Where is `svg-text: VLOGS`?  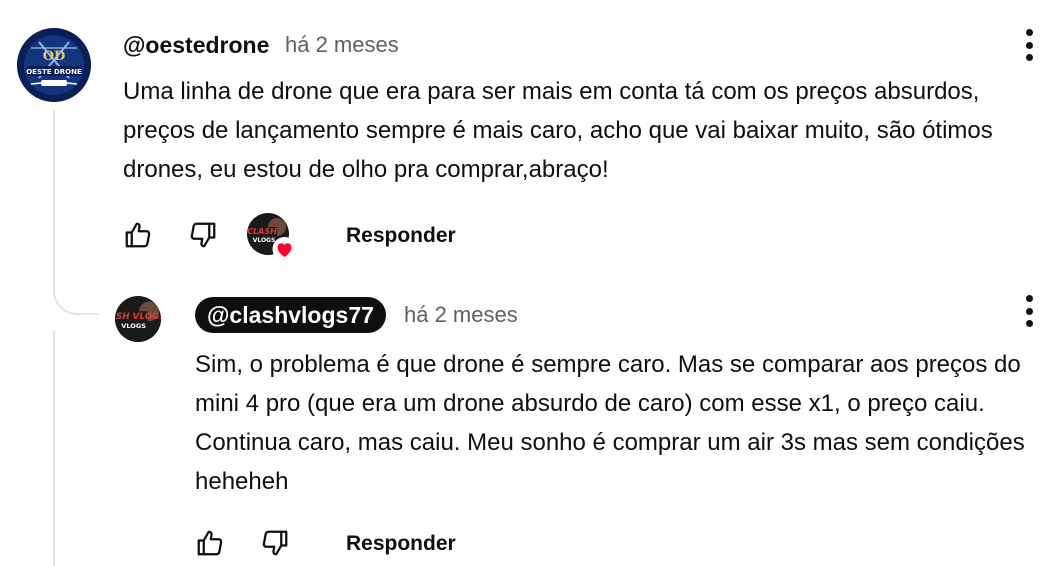 svg-text: VLOGS is located at coordinates (133, 326).